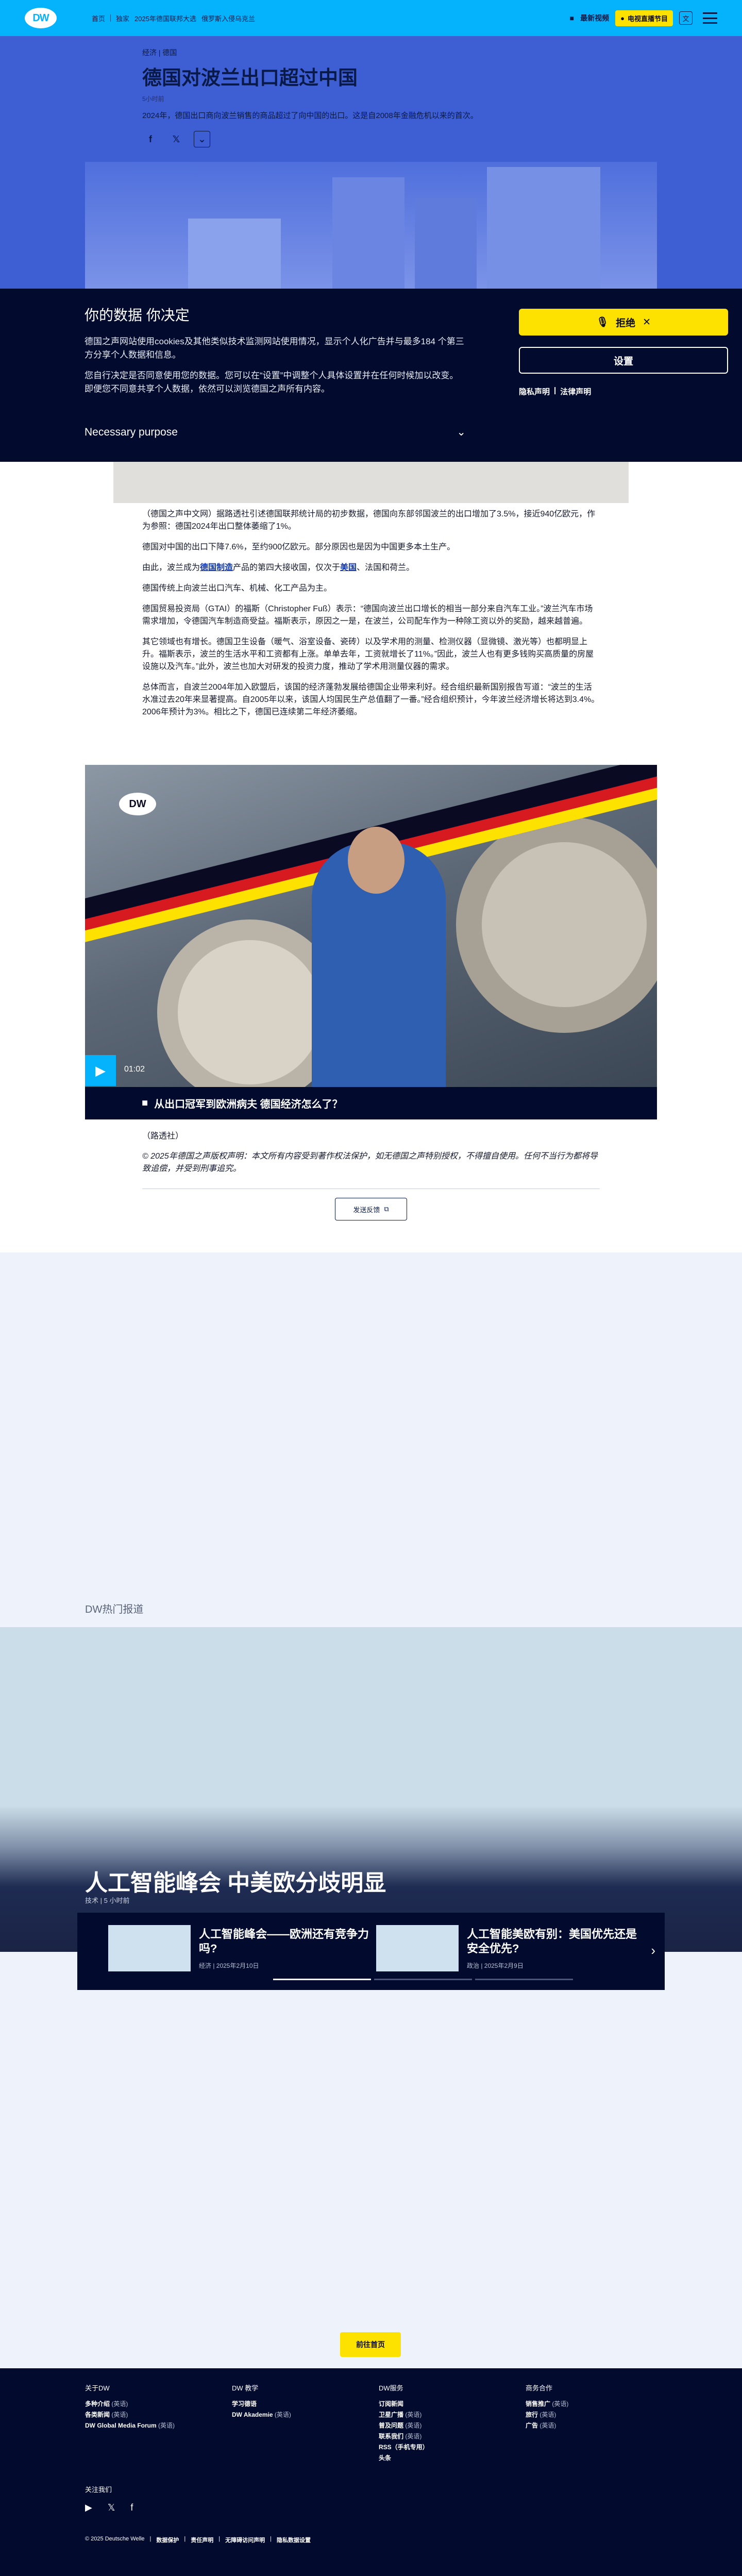 Image resolution: width=742 pixels, height=2576 pixels. I want to click on live-tv-icon: ●, so click(622, 18).